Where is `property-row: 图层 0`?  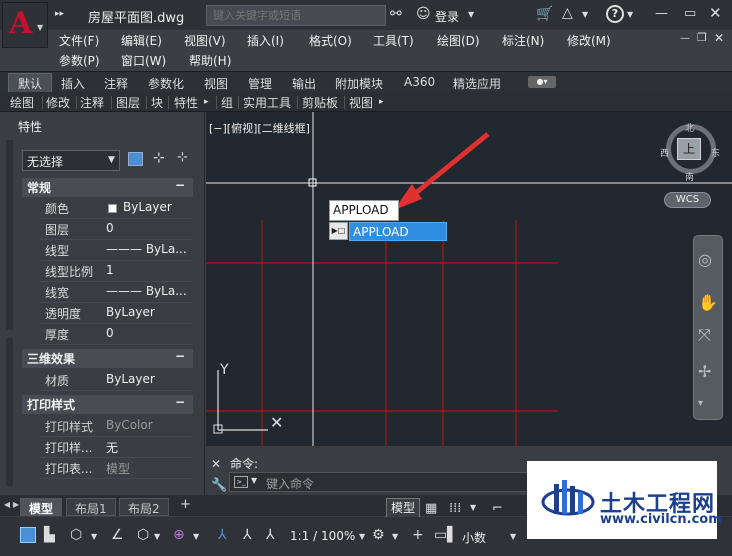 property-row: 图层 0 is located at coordinates (116, 229).